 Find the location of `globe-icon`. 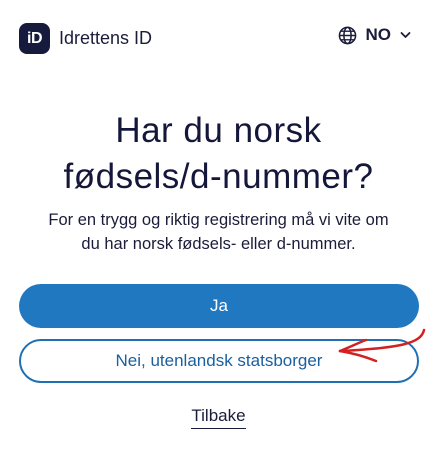

globe-icon is located at coordinates (347, 35).